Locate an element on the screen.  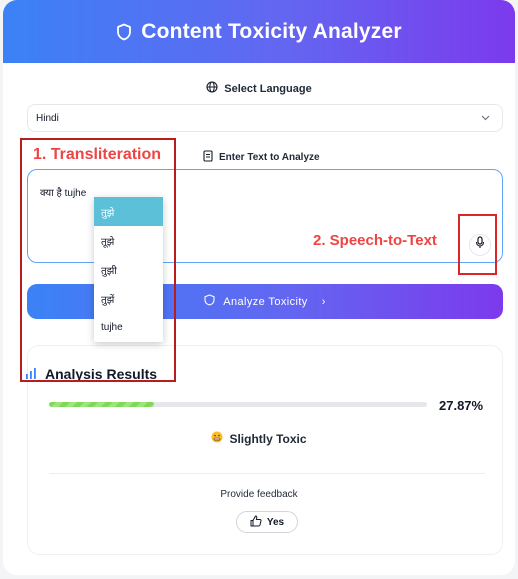
toxicity-verdict-text: Slightly Toxic is located at coordinates (268, 438).